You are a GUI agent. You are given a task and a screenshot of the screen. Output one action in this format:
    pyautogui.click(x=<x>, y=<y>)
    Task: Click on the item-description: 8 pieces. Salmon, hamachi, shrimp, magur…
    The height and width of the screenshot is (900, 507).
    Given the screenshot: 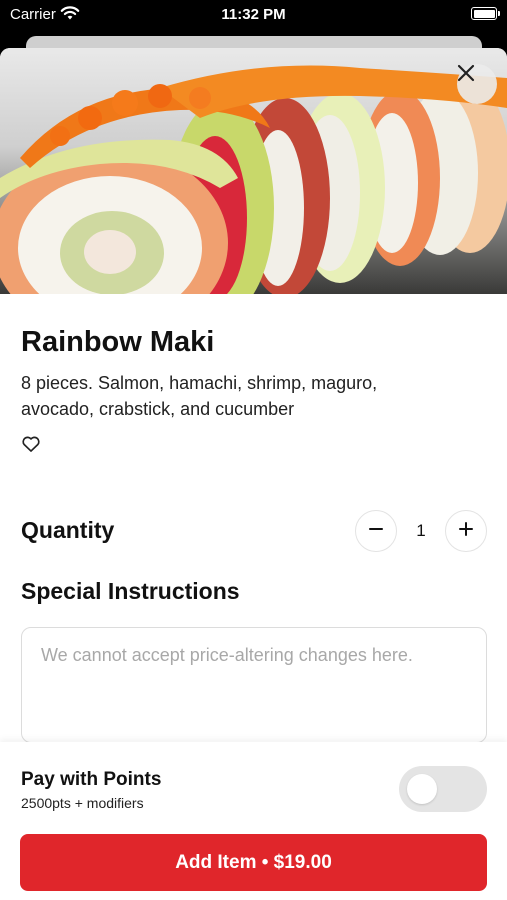 What is the action you would take?
    pyautogui.click(x=199, y=396)
    